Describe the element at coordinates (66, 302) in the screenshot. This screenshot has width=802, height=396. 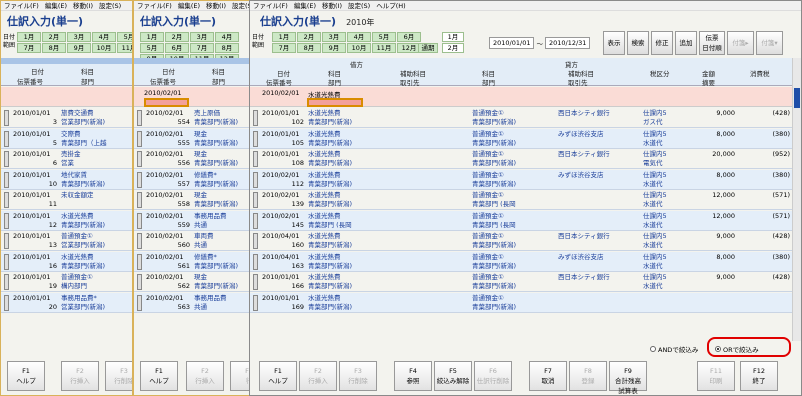
I see `table-row: 2010/01/01 事務用品費* 20 営業部門(新潟)` at that location.